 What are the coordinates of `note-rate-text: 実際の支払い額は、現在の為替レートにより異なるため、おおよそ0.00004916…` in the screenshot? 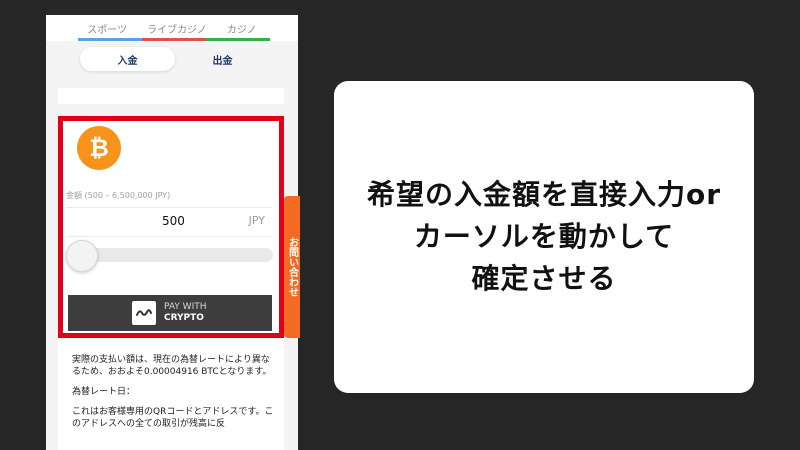 It's located at (172, 366).